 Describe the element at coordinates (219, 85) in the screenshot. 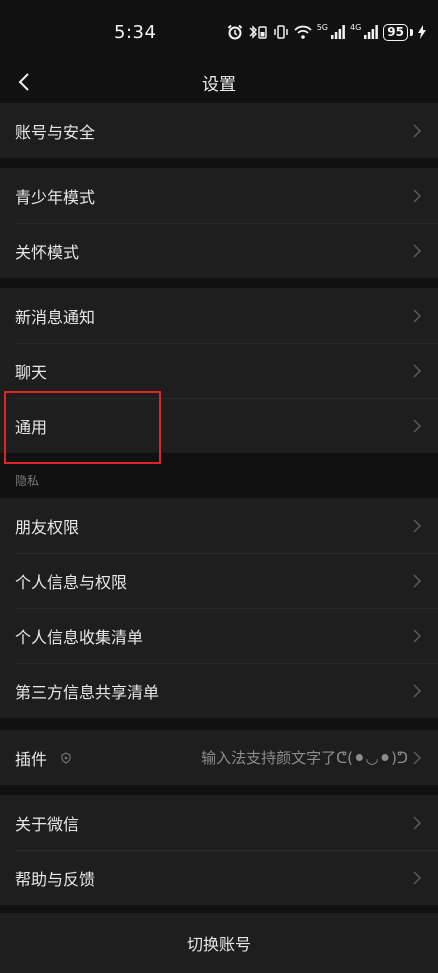

I see `page-title: 设置` at that location.